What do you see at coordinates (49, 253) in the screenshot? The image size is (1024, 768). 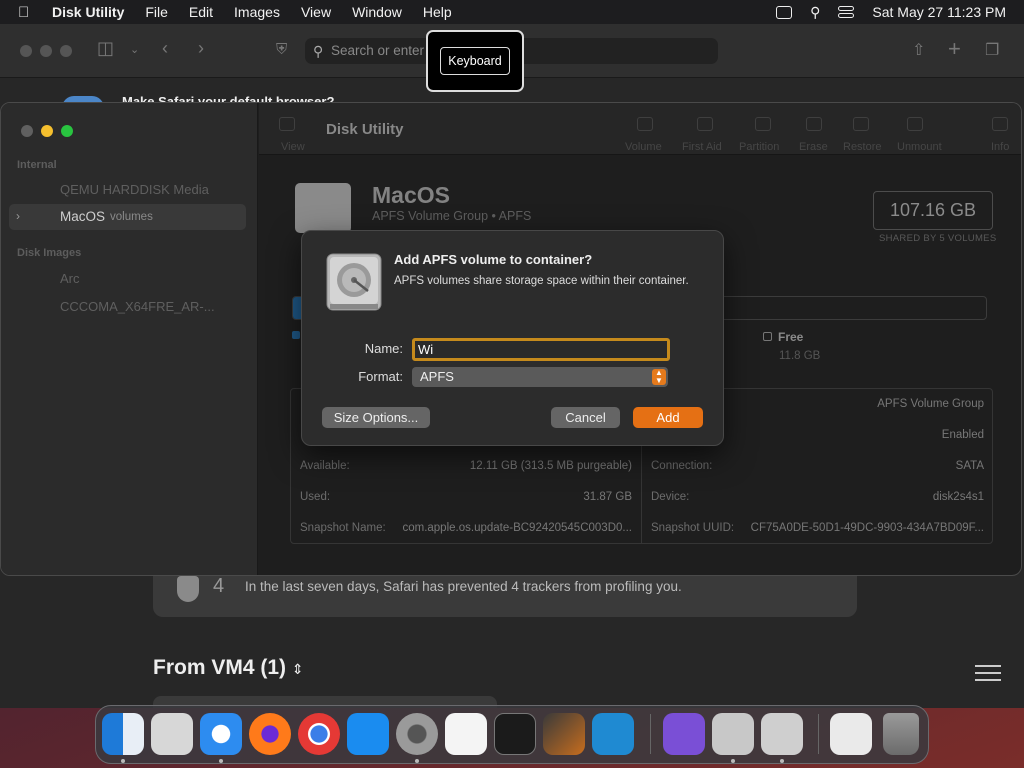 I see `sidebar-header-disk-images: Disk Images` at bounding box center [49, 253].